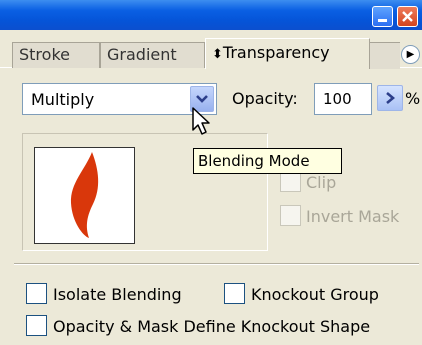  I want to click on opacity-unit: %, so click(413, 98).